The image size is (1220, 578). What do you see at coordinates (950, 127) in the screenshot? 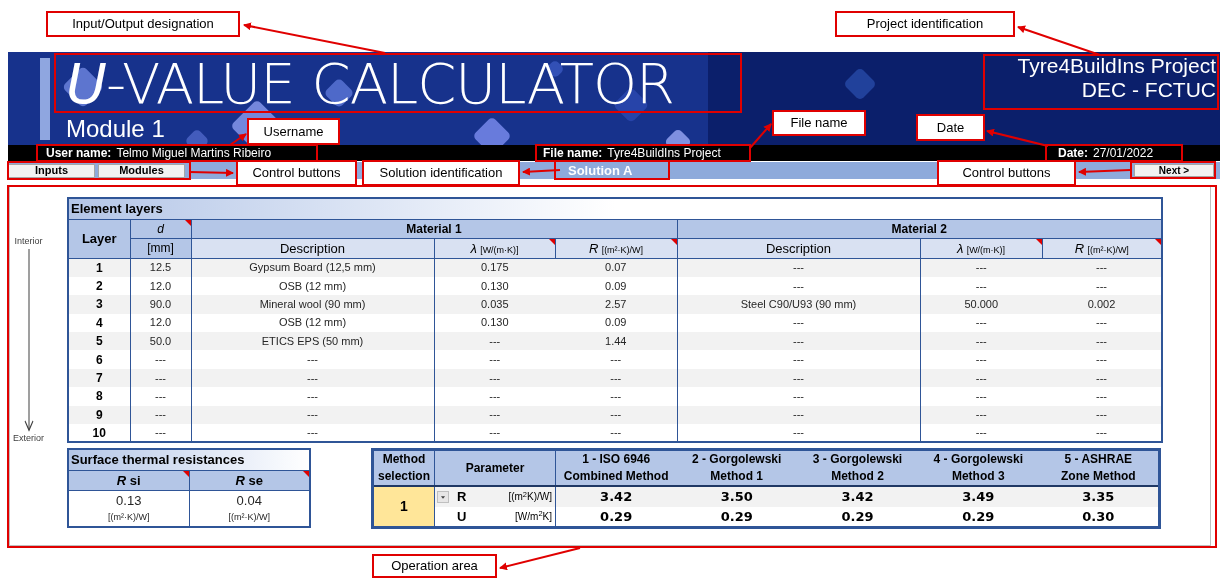
I see `callout-label: Date` at bounding box center [950, 127].